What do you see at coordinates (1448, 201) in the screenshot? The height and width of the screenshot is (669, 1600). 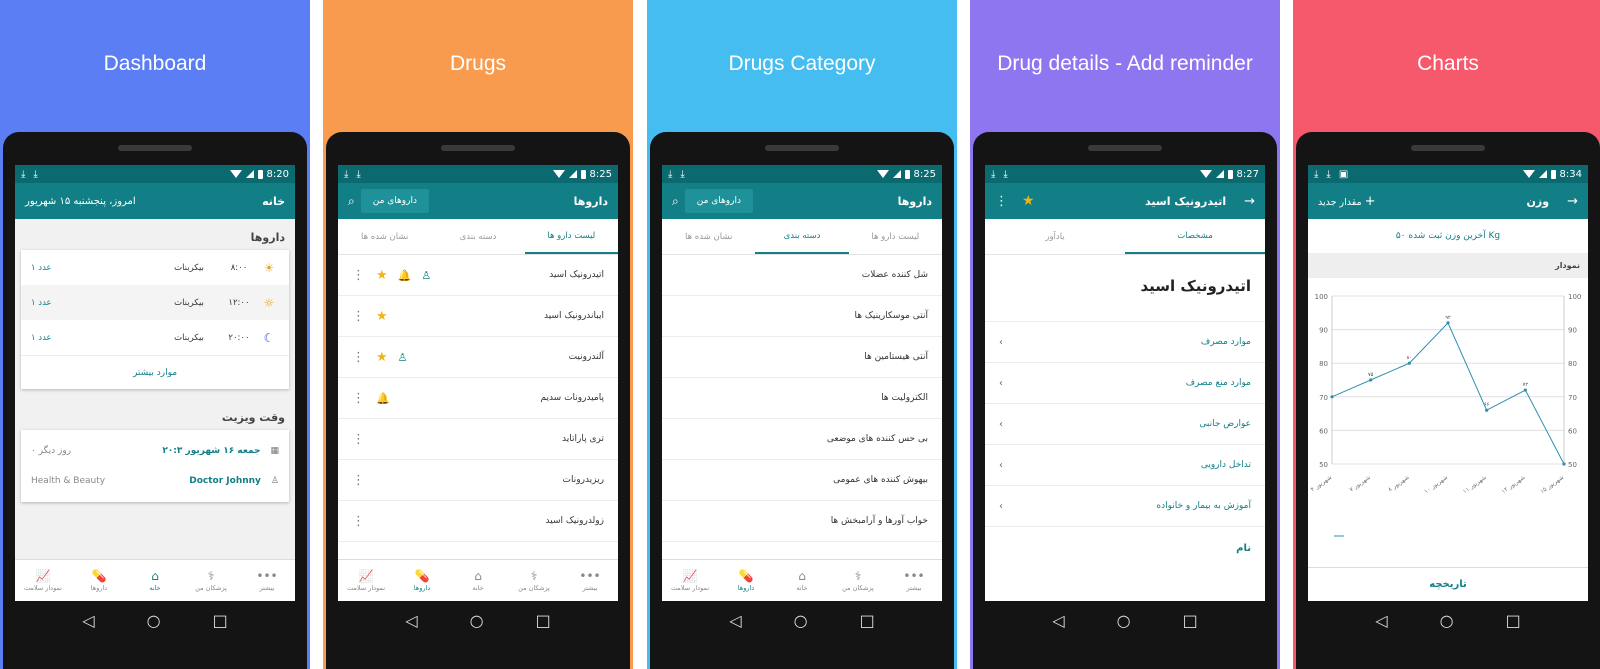 I see `app-bar: مقدار جدید + وزن →` at bounding box center [1448, 201].